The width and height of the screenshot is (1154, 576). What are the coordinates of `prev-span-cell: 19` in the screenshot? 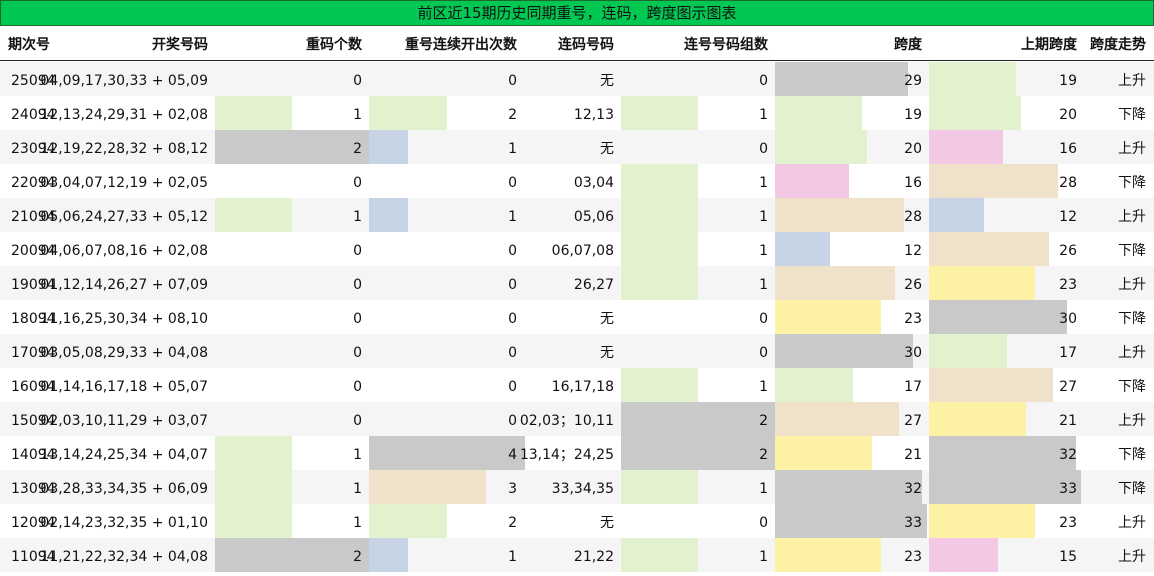 It's located at (1068, 81).